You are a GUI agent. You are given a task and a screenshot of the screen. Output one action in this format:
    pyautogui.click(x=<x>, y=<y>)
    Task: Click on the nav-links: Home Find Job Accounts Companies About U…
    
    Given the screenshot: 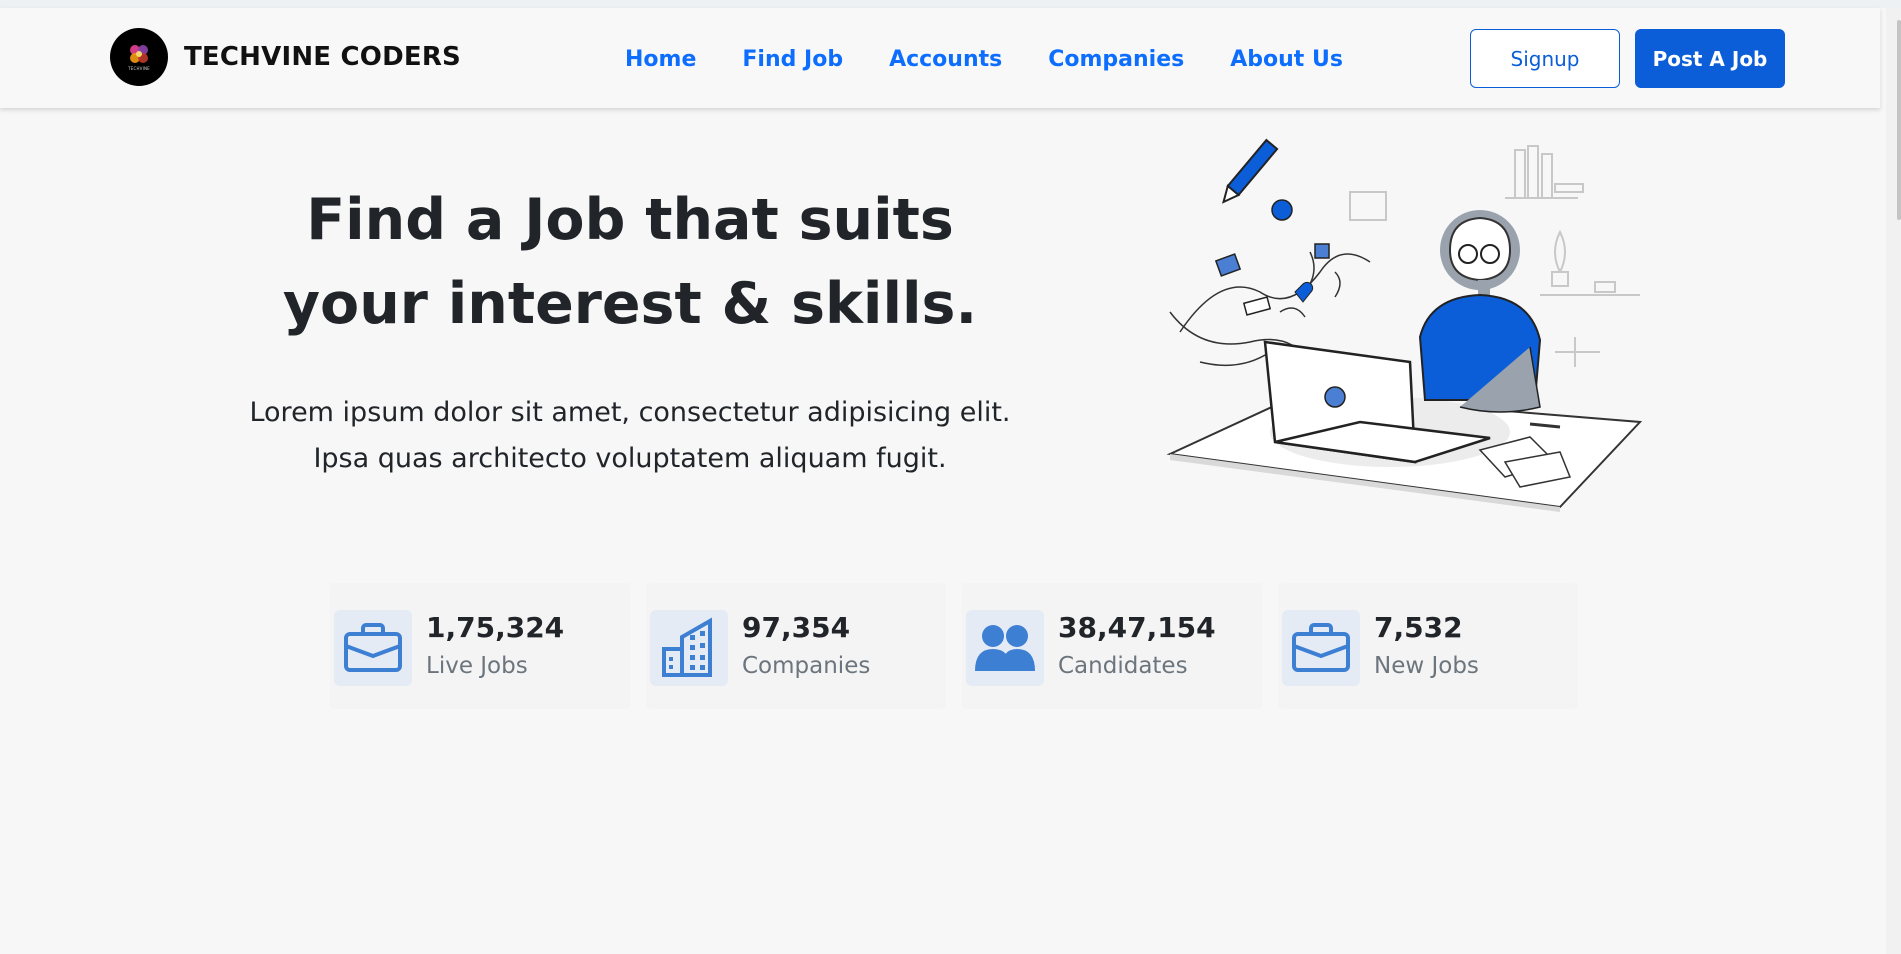 What is the action you would take?
    pyautogui.click(x=1007, y=59)
    